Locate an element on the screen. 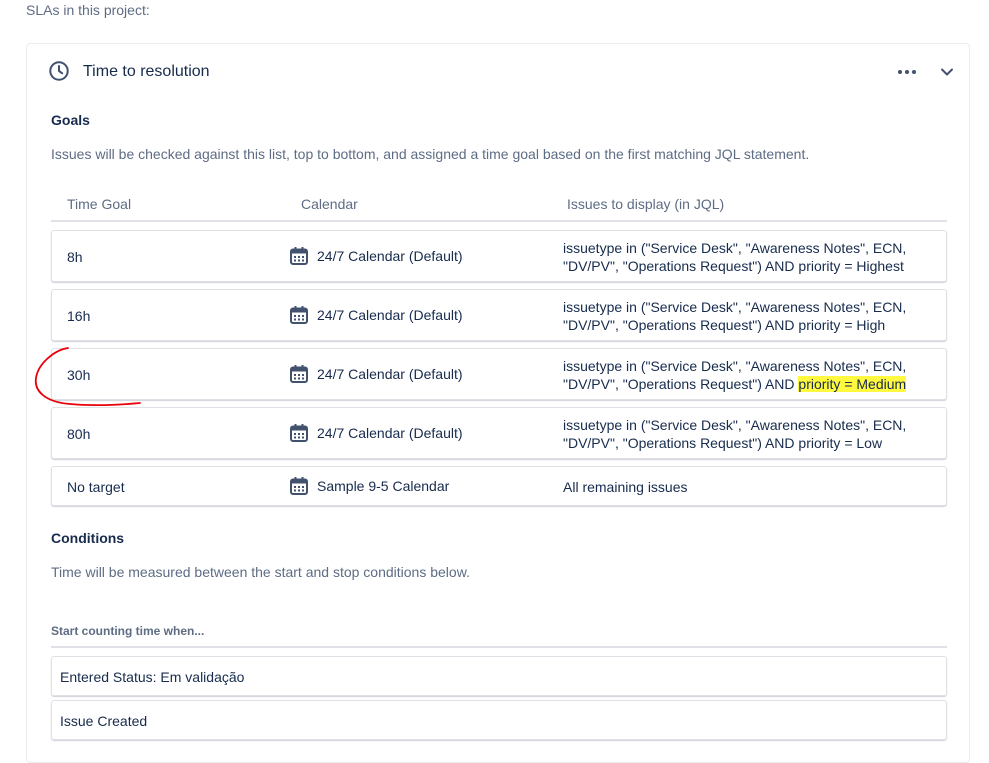 The width and height of the screenshot is (989, 763). goal-calendar: Sample 9-5 Calendar is located at coordinates (369, 486).